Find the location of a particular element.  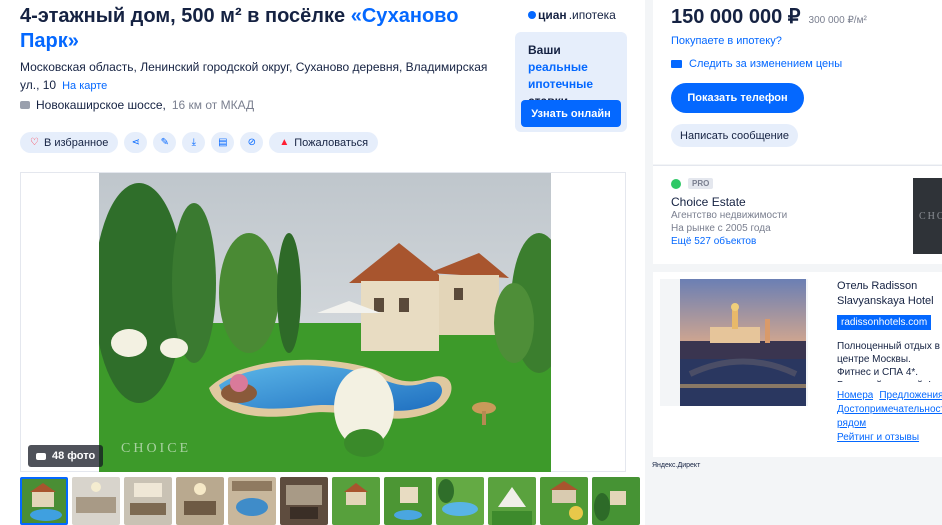

sitelink-offers: Предложения is located at coordinates (910, 396).